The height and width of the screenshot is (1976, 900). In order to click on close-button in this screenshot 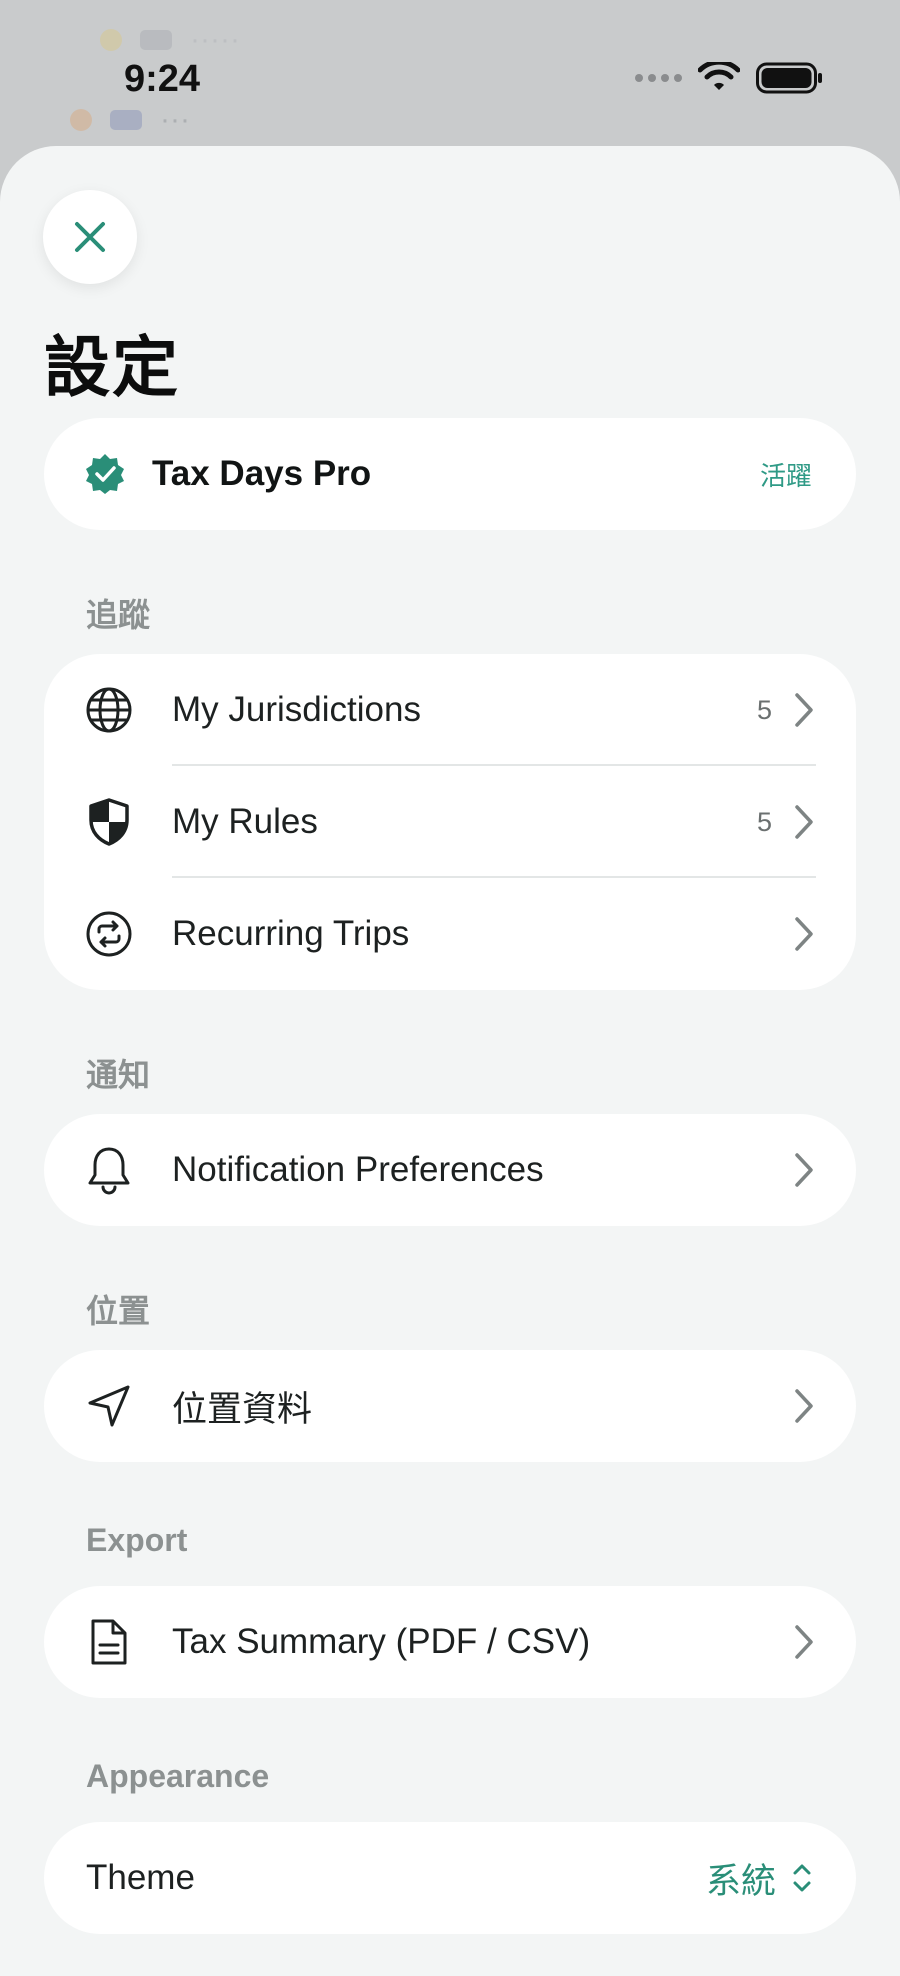, I will do `click(90, 237)`.